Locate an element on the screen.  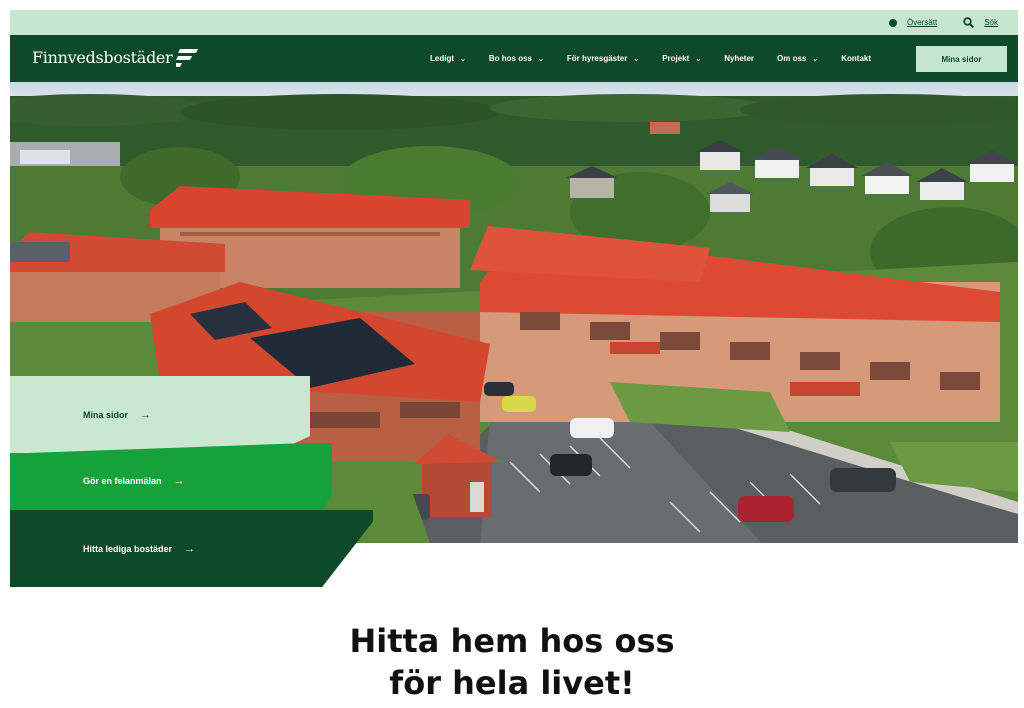
translate-link: Översätt is located at coordinates (913, 22).